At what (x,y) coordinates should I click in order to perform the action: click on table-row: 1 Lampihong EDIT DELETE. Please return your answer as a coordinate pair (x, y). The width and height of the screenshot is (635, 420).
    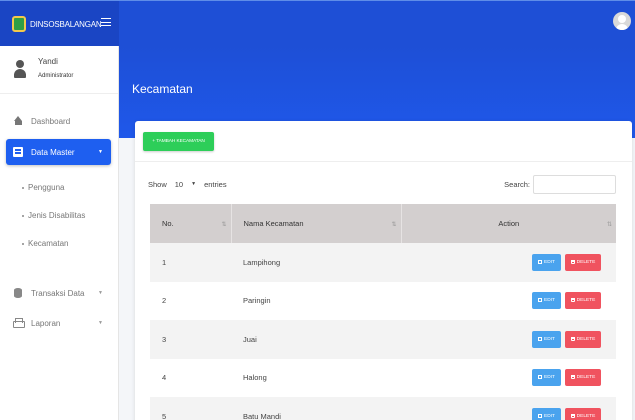
    Looking at the image, I should click on (383, 262).